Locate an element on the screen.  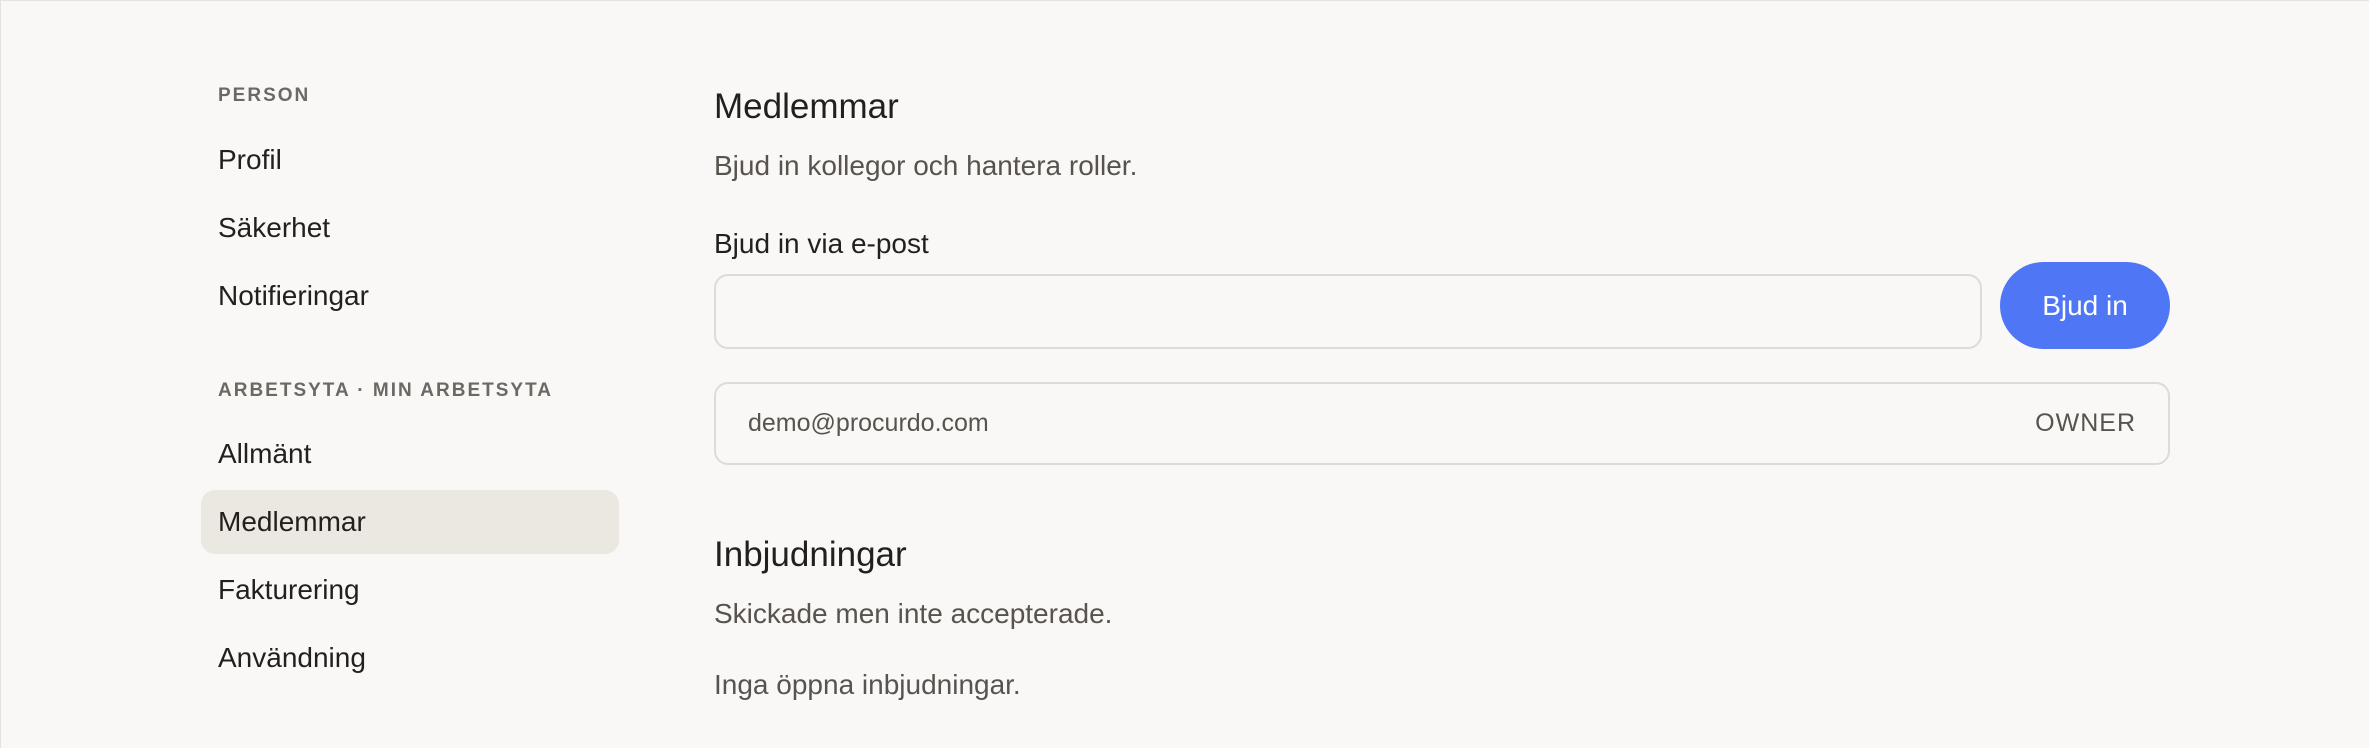
sidebar-item-label: Notifieringar is located at coordinates (293, 295).